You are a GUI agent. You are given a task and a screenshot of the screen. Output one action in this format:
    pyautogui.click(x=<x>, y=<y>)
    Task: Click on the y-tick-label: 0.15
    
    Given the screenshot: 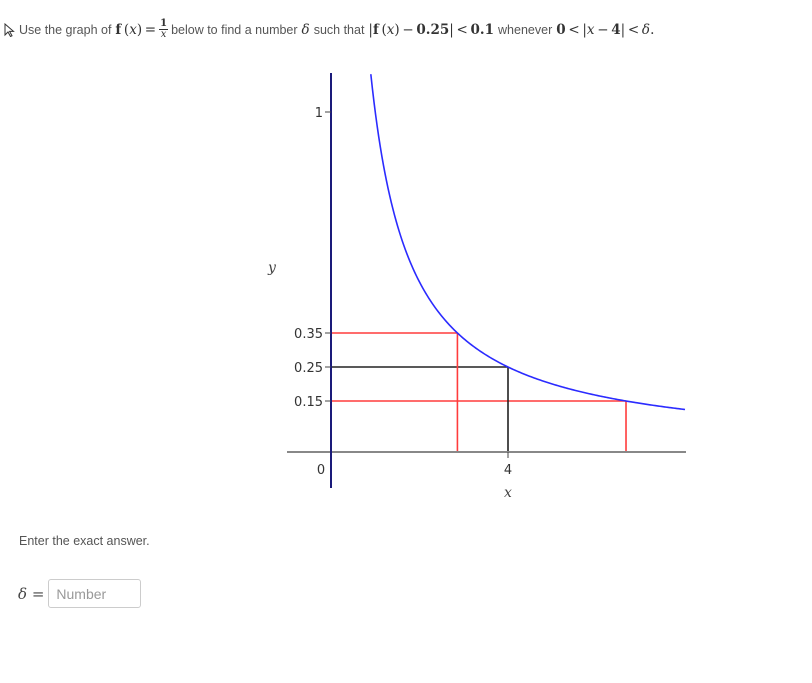 What is the action you would take?
    pyautogui.click(x=308, y=402)
    